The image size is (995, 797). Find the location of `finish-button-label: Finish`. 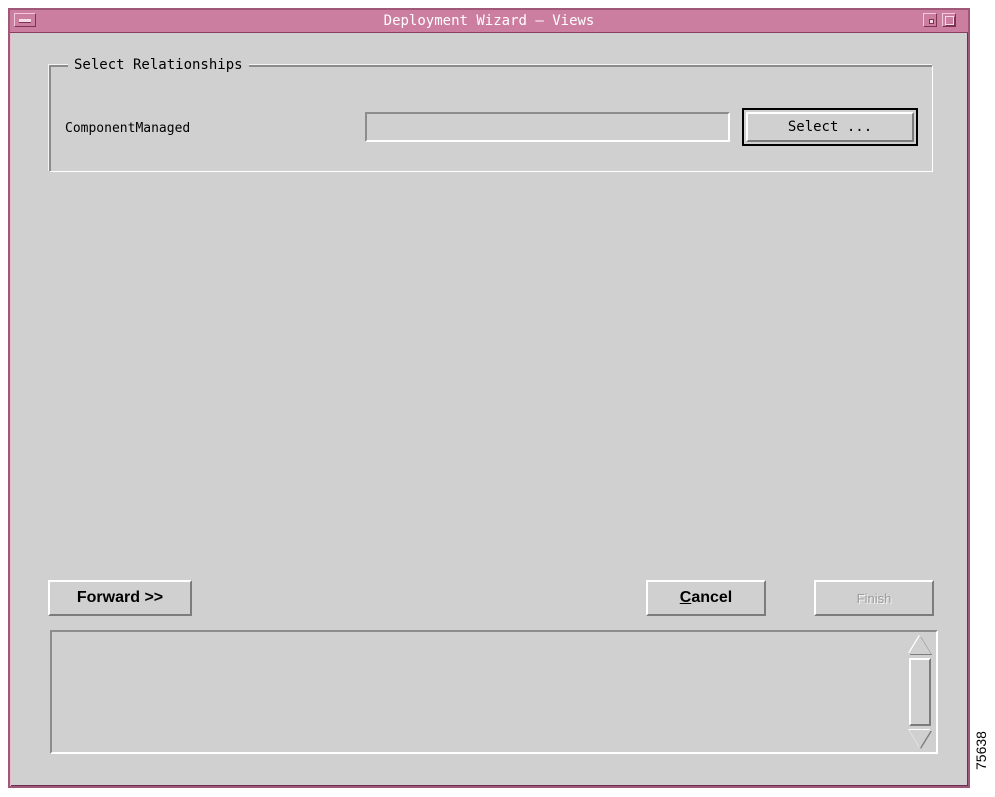

finish-button-label: Finish is located at coordinates (874, 598).